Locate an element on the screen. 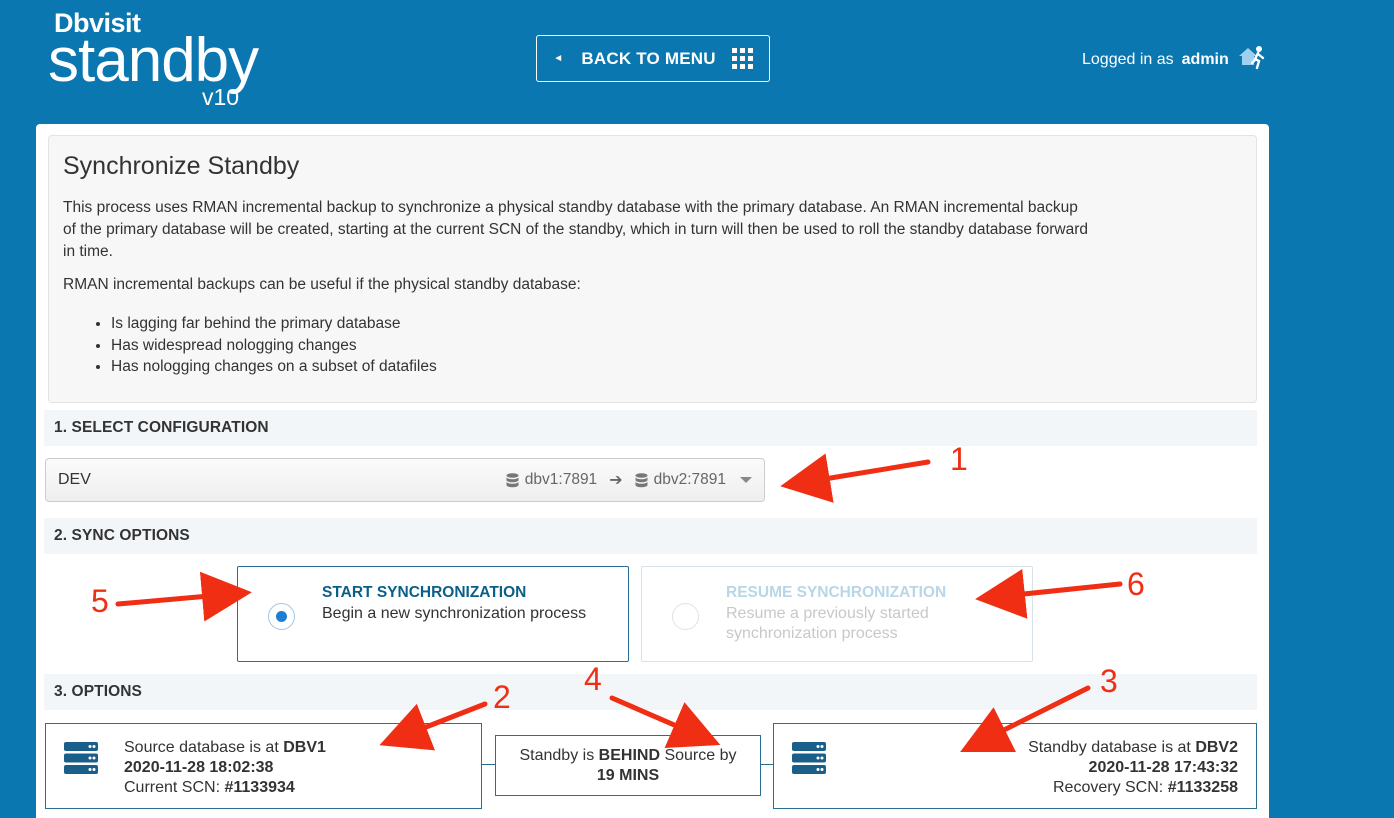  sync-status-box: Standby is BEHIND Source by 19 MINS is located at coordinates (628, 765).